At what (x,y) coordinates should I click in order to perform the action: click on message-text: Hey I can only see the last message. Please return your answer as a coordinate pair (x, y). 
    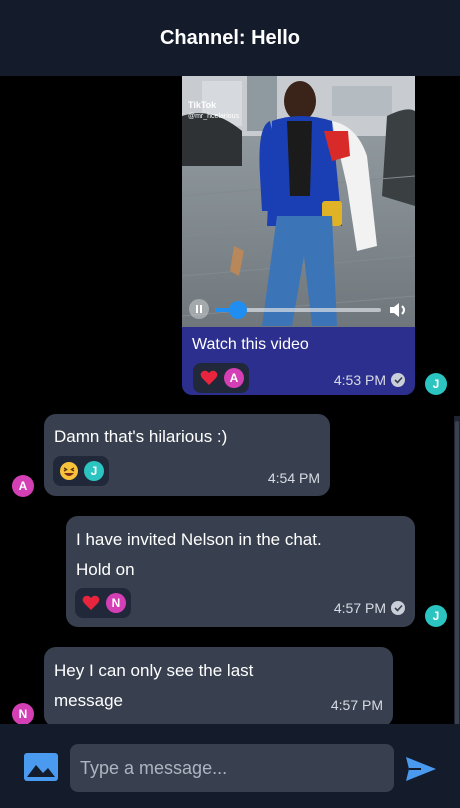
    Looking at the image, I should click on (154, 685).